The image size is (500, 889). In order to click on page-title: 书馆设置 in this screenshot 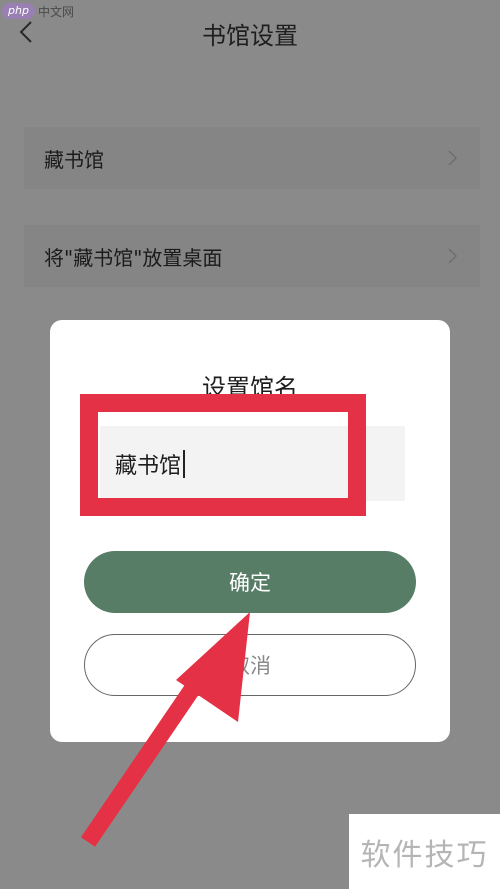, I will do `click(250, 36)`.